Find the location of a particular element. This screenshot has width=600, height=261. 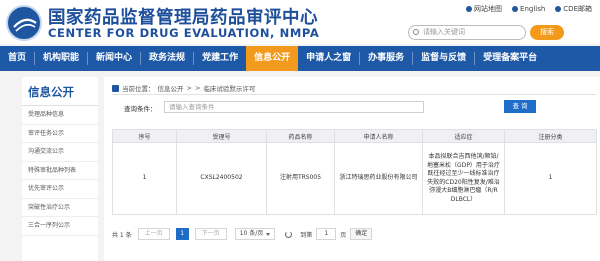

nav-regulations: 政务法规 is located at coordinates (167, 58).